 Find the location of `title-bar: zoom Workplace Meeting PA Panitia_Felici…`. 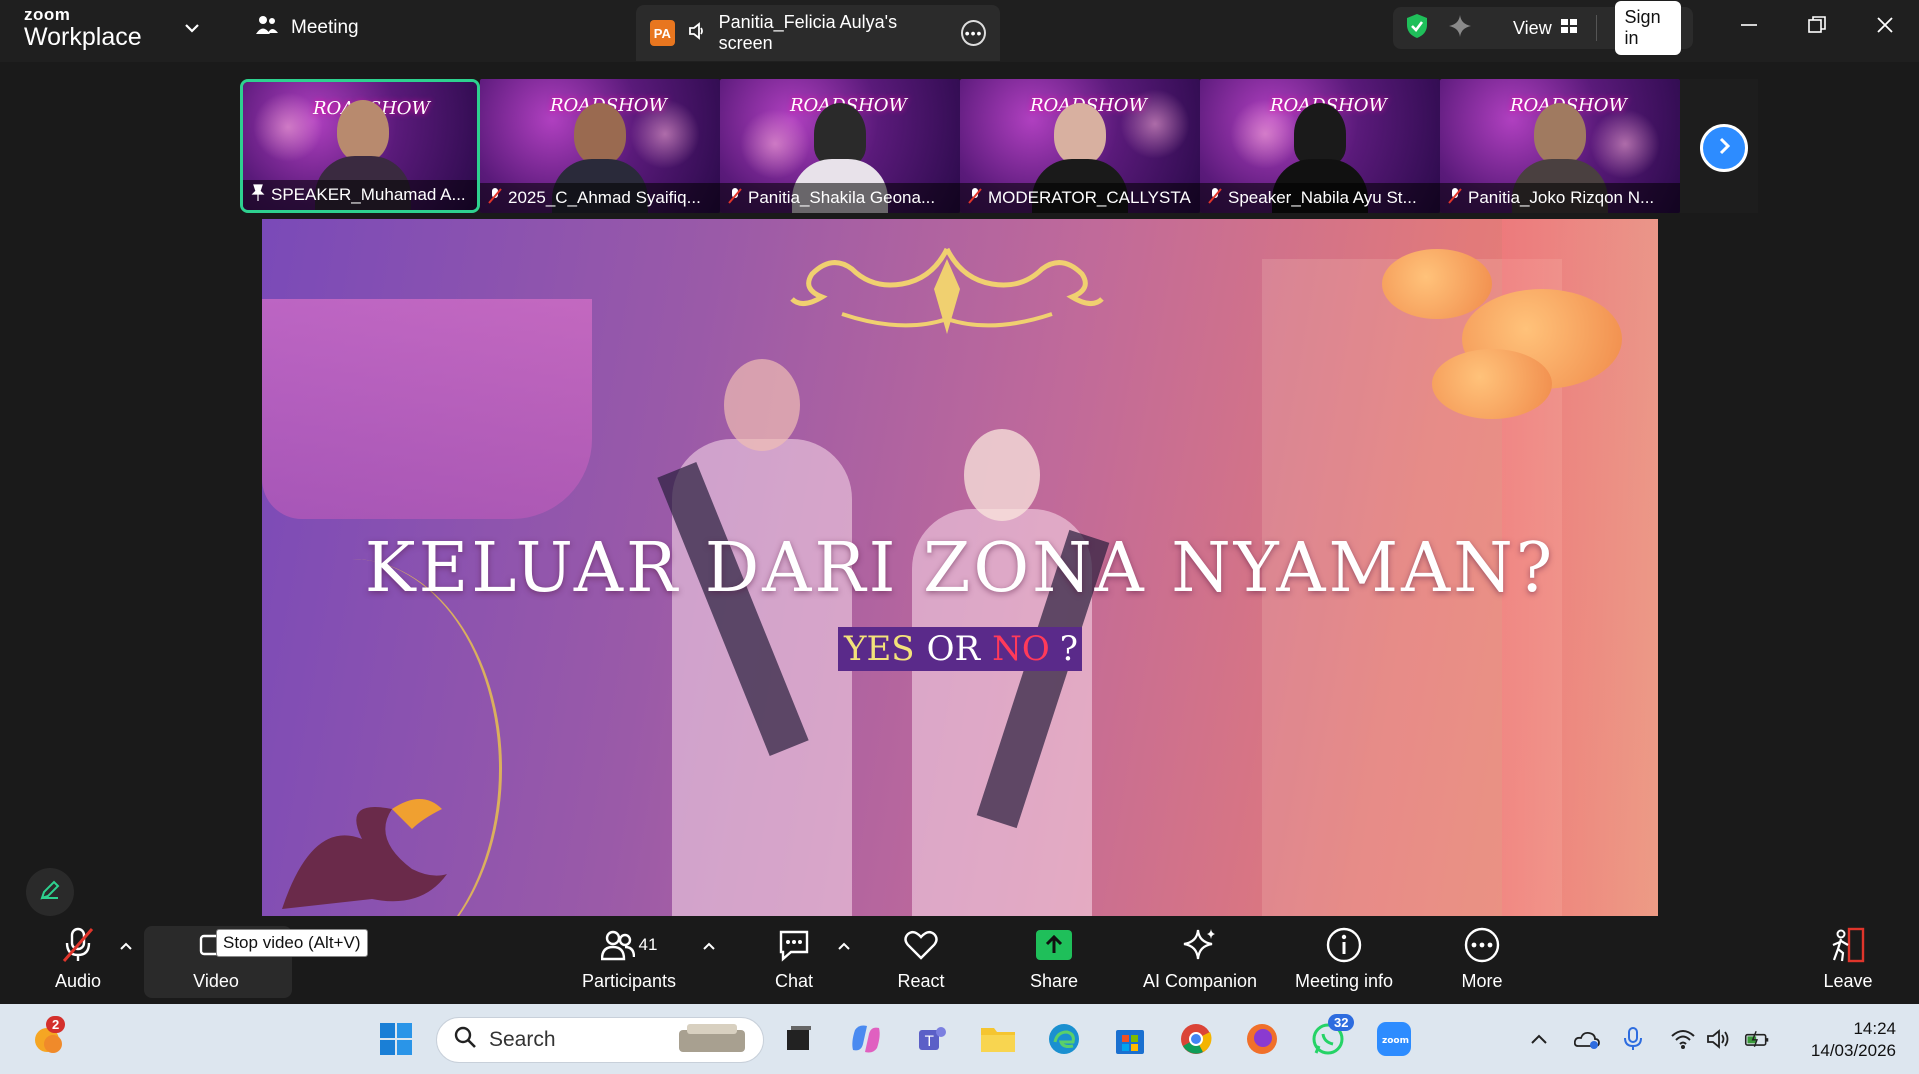

title-bar: zoom Workplace Meeting PA Panitia_Felici… is located at coordinates (959, 31).